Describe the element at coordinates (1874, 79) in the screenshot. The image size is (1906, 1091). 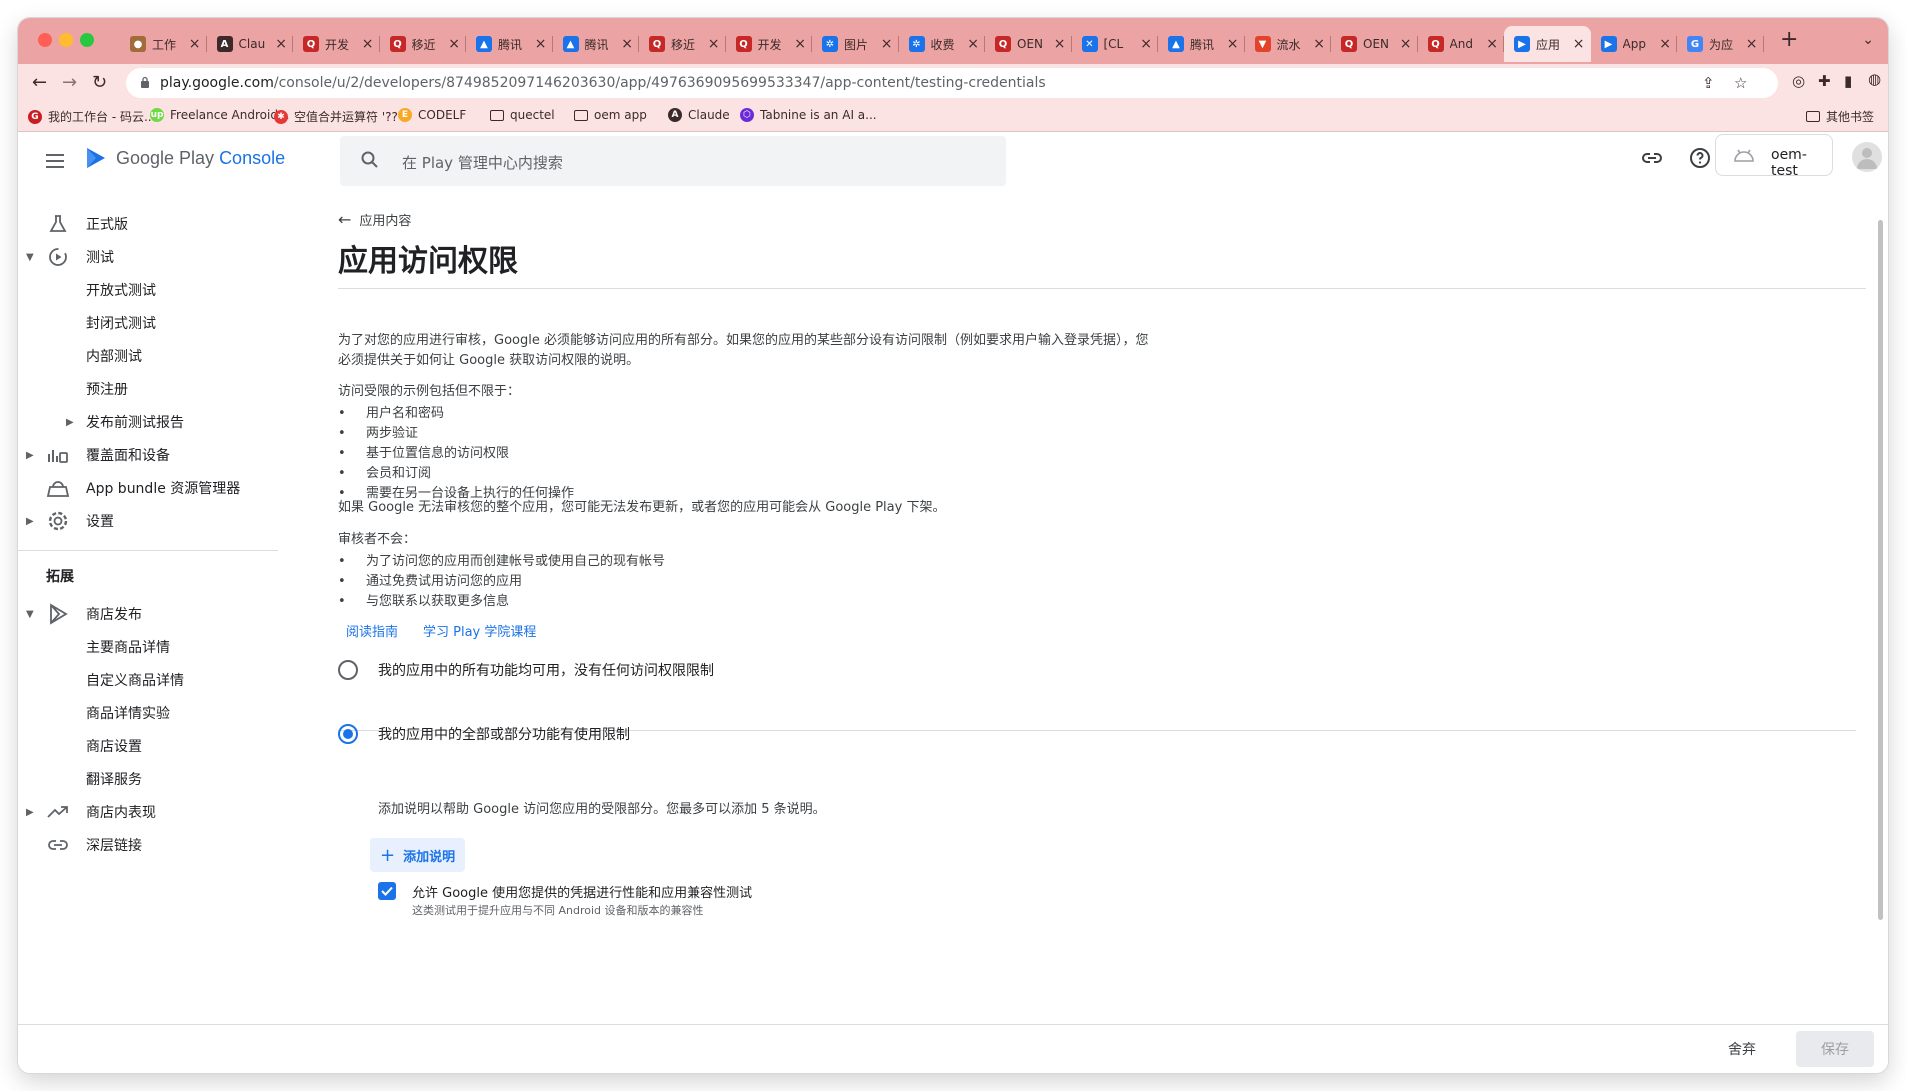
I see `profile-icon: ◍` at that location.